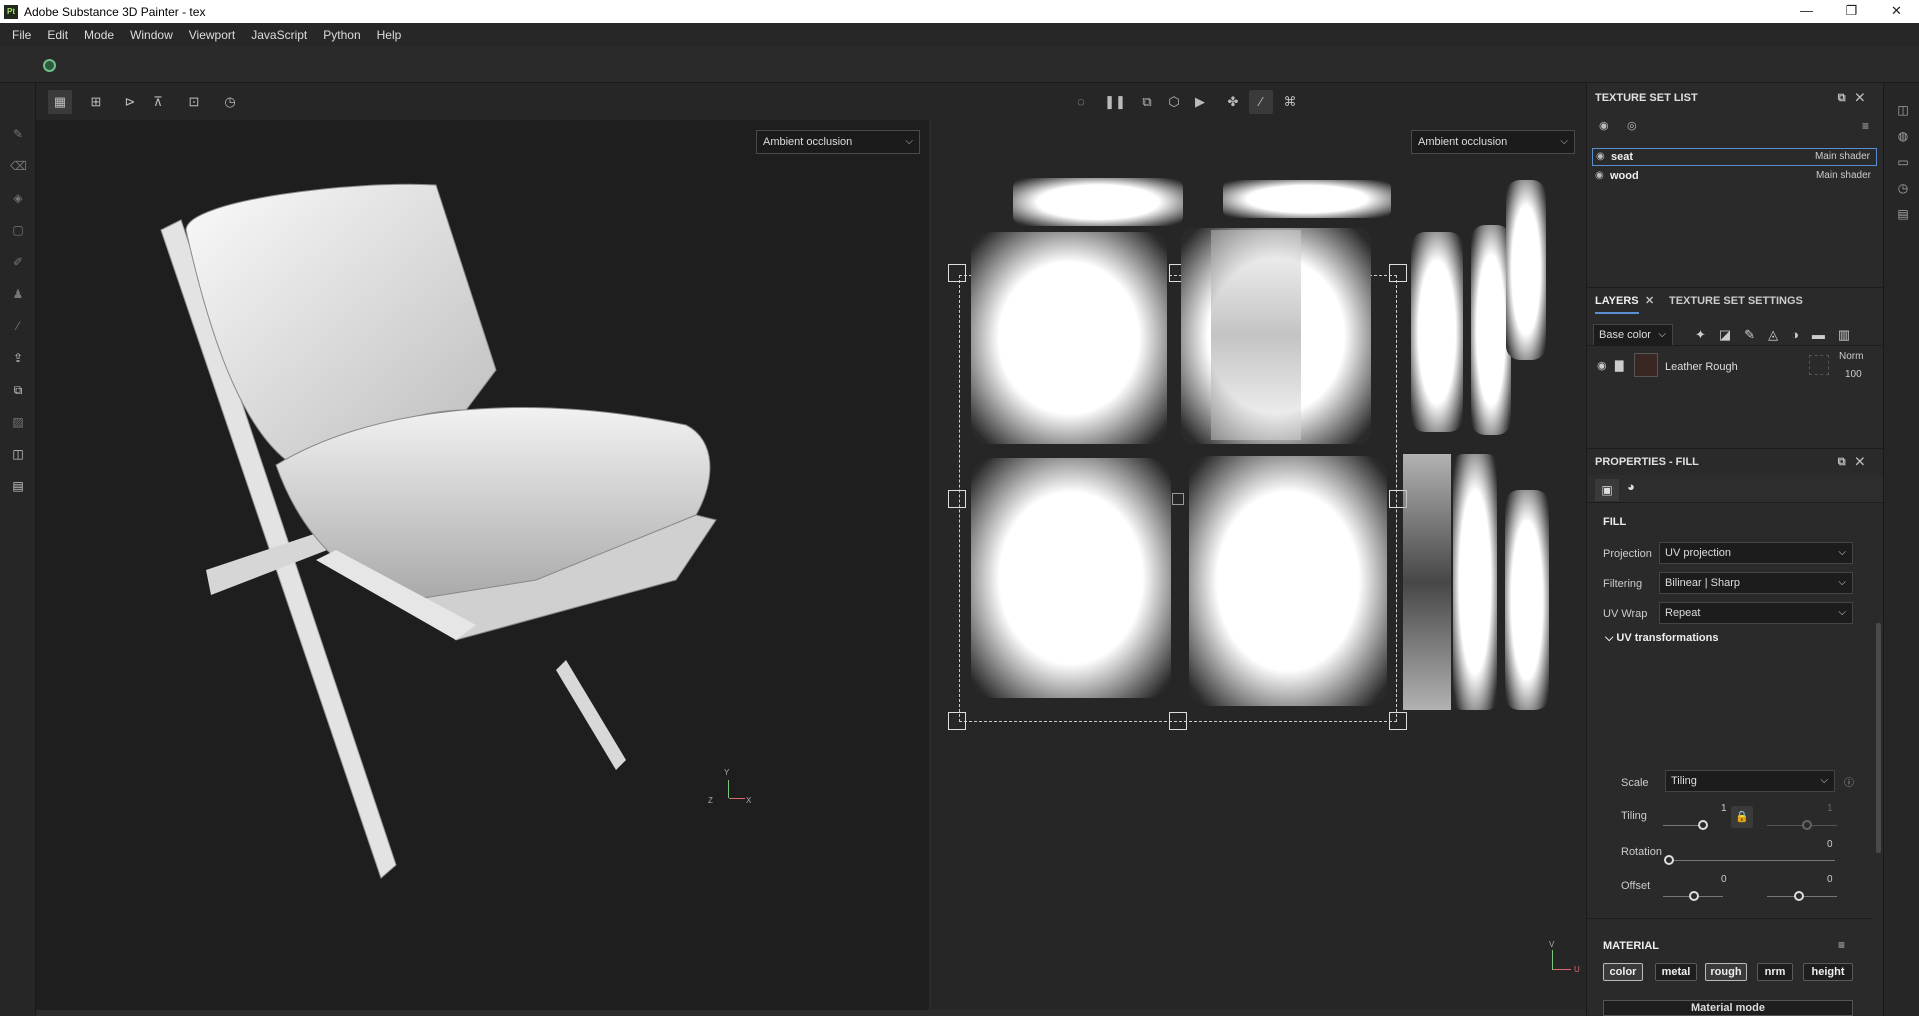  I want to click on plugin-icon, so click(49, 65).